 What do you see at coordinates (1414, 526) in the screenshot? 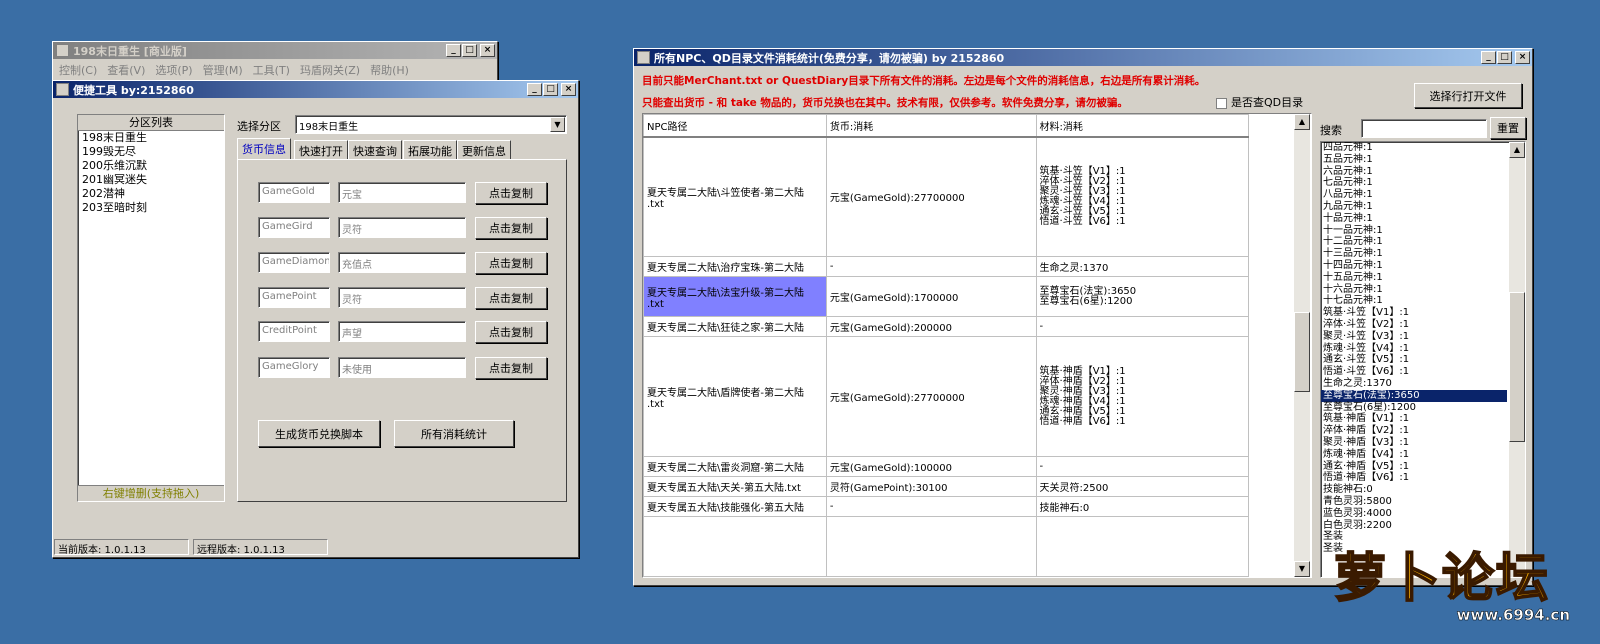
I see `list-item: 白色灵羽:2200` at bounding box center [1414, 526].